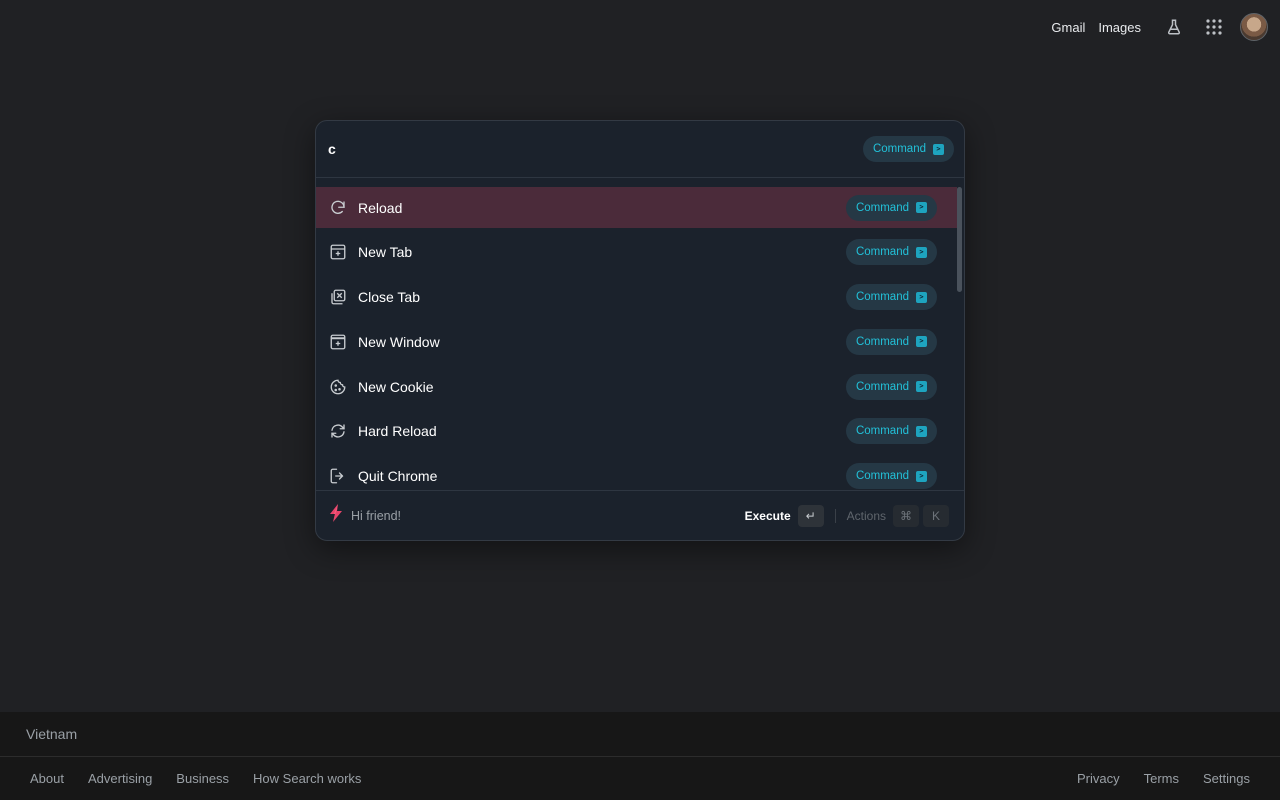 This screenshot has height=800, width=1280. I want to click on command-item-new-cookie: New Cookie Command >, so click(636, 386).